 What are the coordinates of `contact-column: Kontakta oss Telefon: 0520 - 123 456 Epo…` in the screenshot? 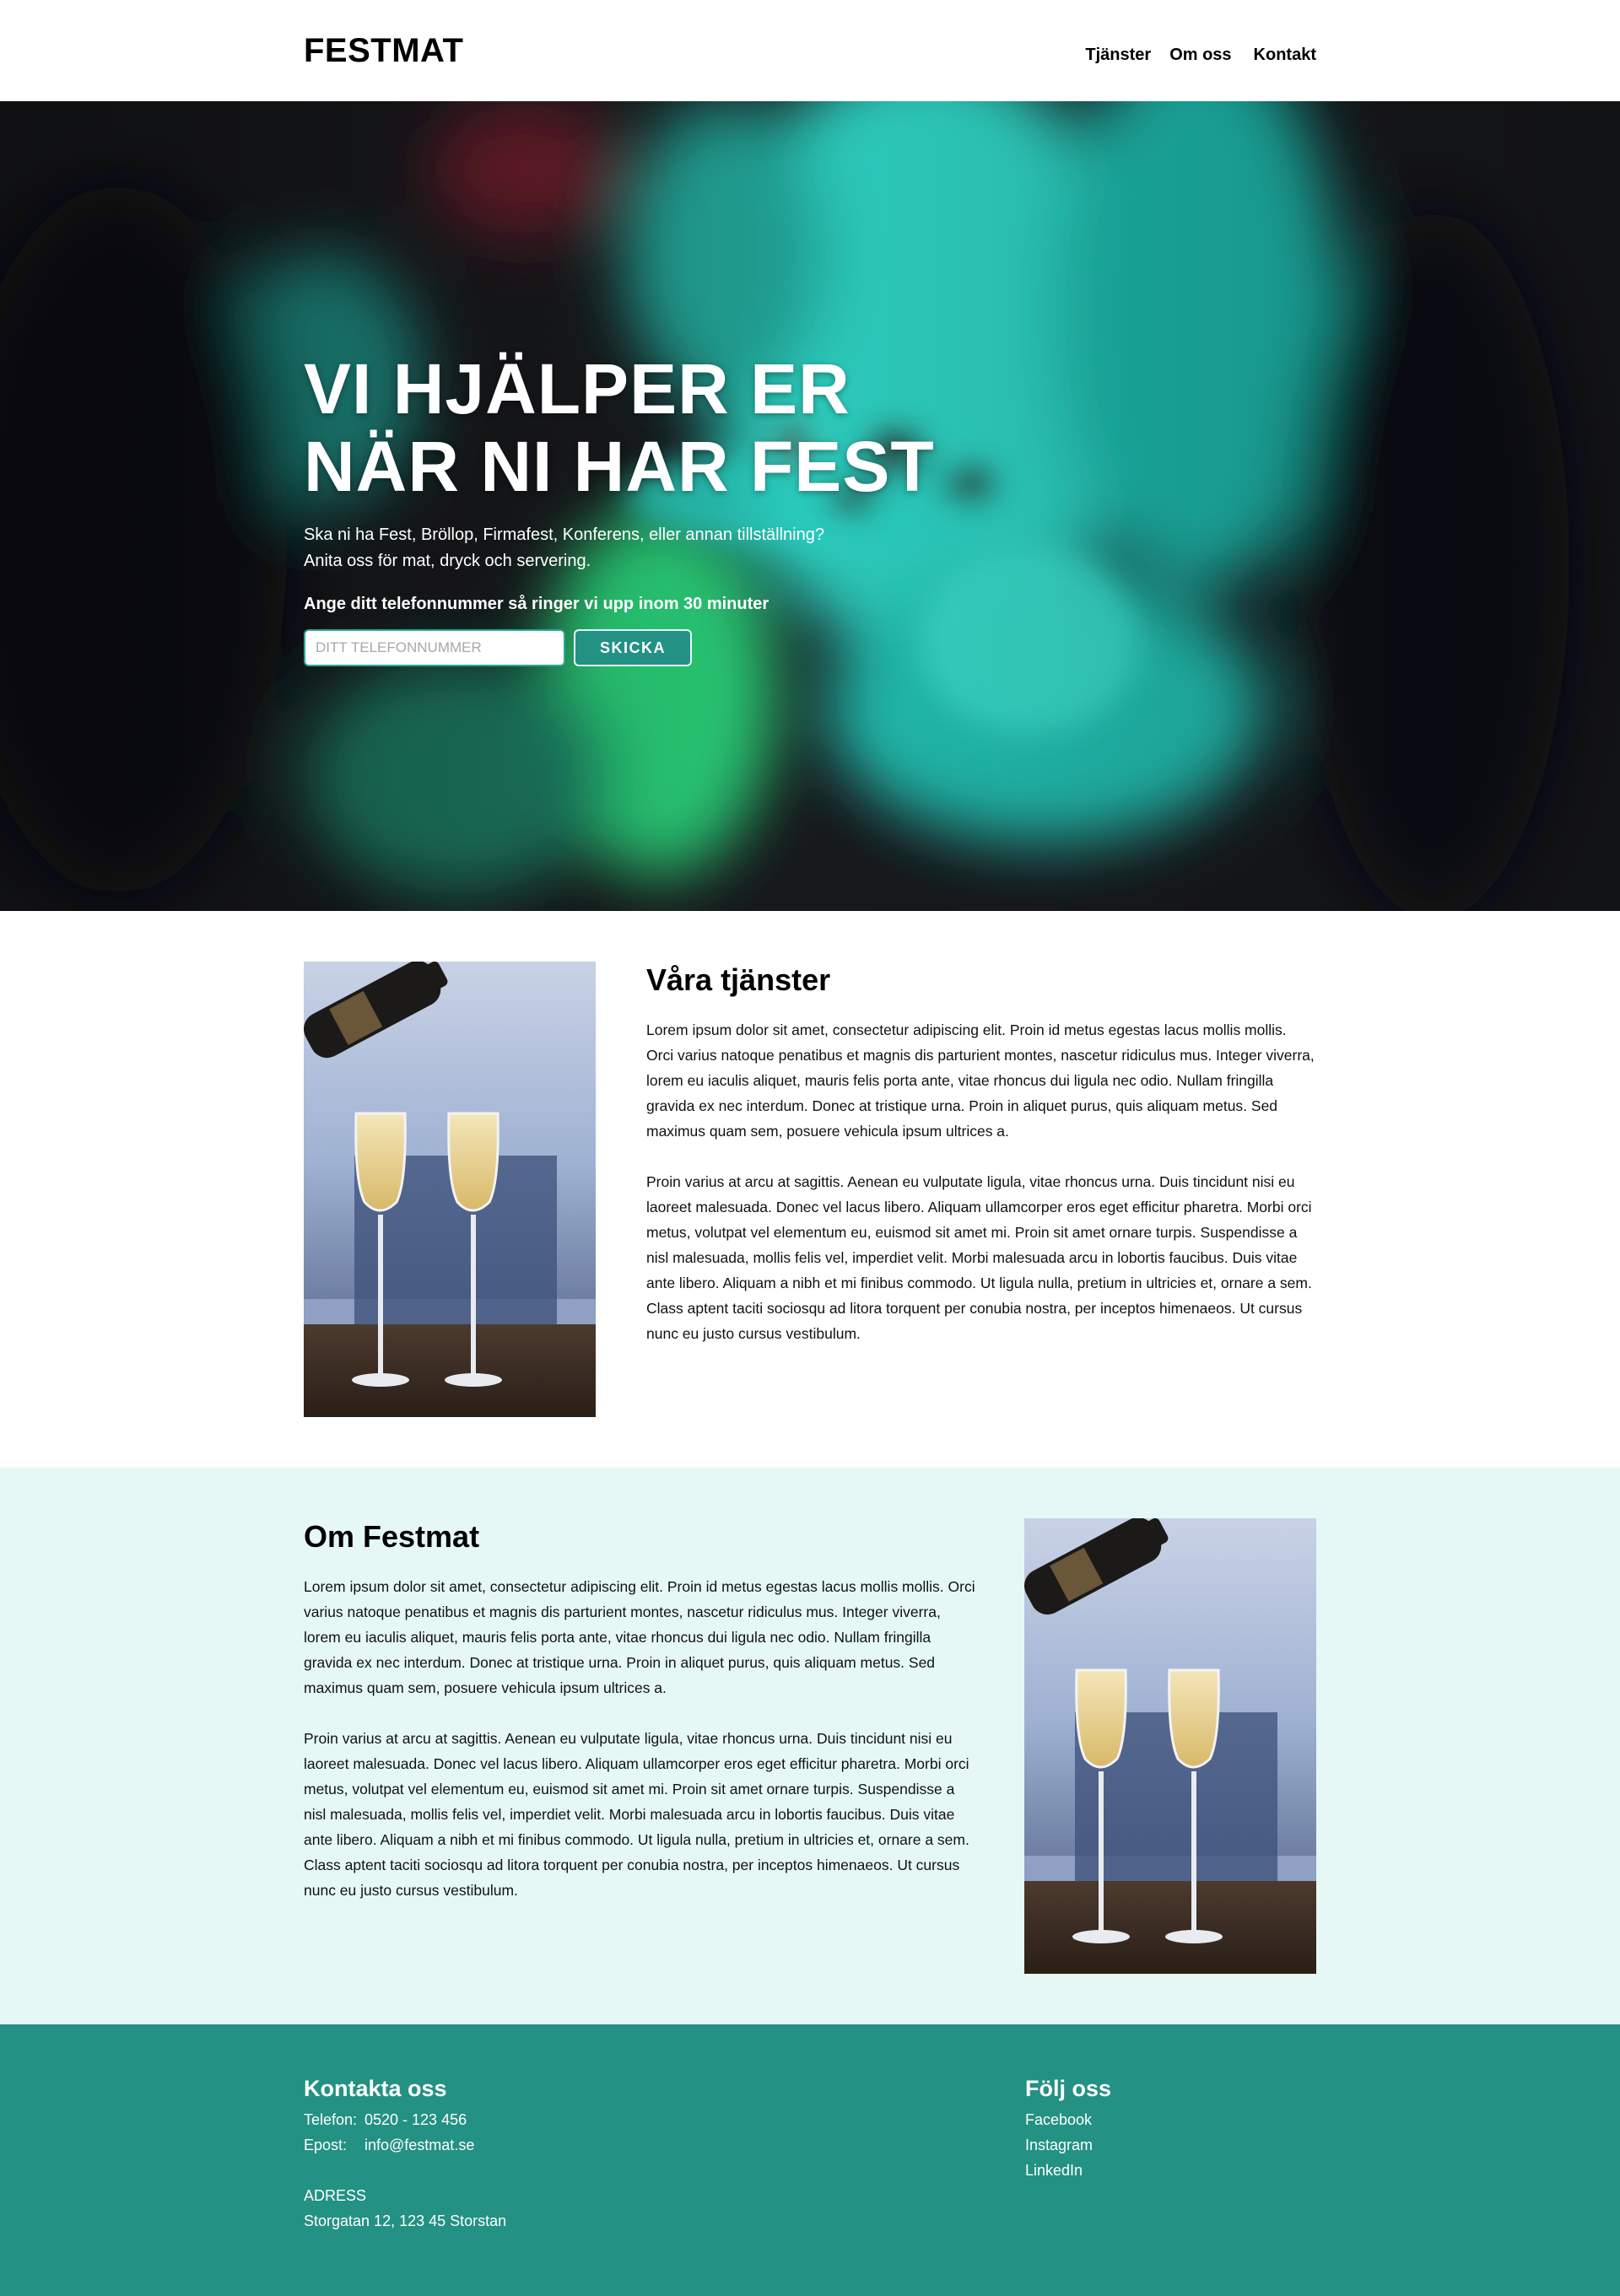 It's located at (664, 2154).